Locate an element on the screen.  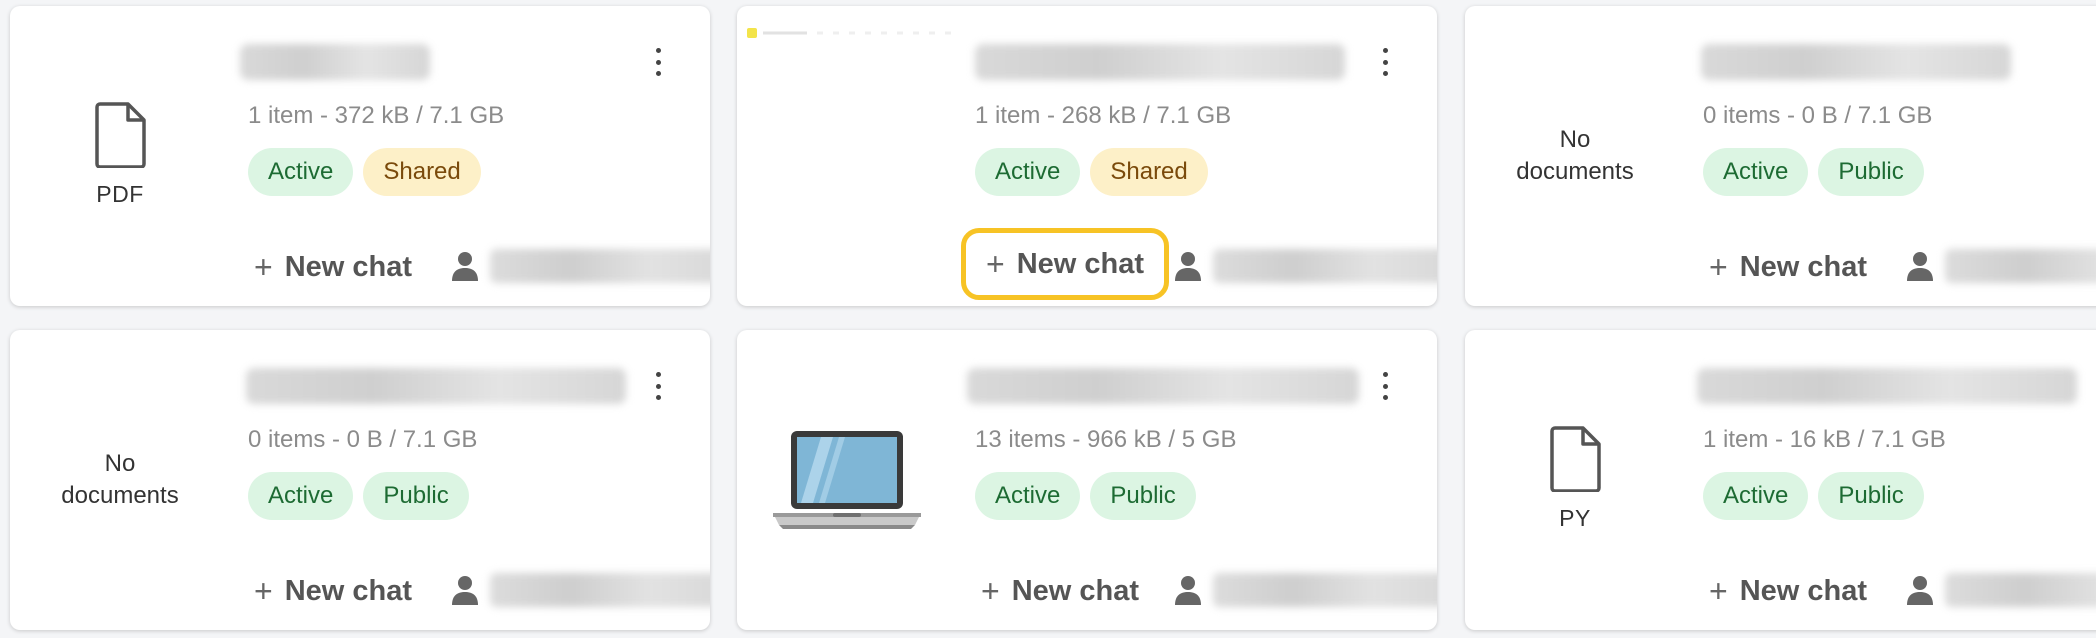
card-meta: 1 item - 372 kB / 7.1 GB is located at coordinates (376, 115).